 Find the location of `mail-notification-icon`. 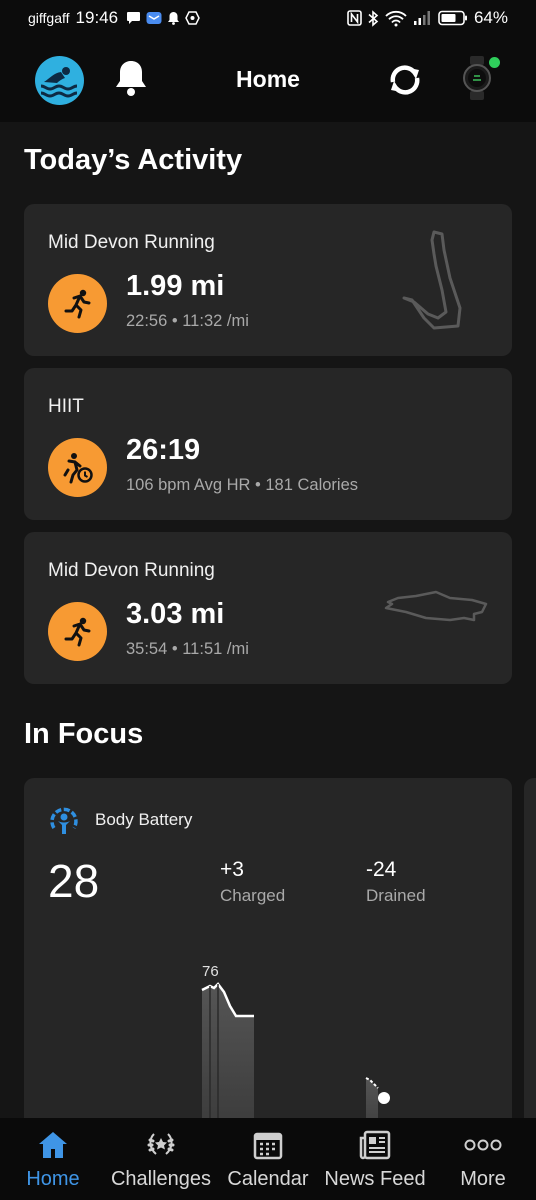

mail-notification-icon is located at coordinates (154, 18).